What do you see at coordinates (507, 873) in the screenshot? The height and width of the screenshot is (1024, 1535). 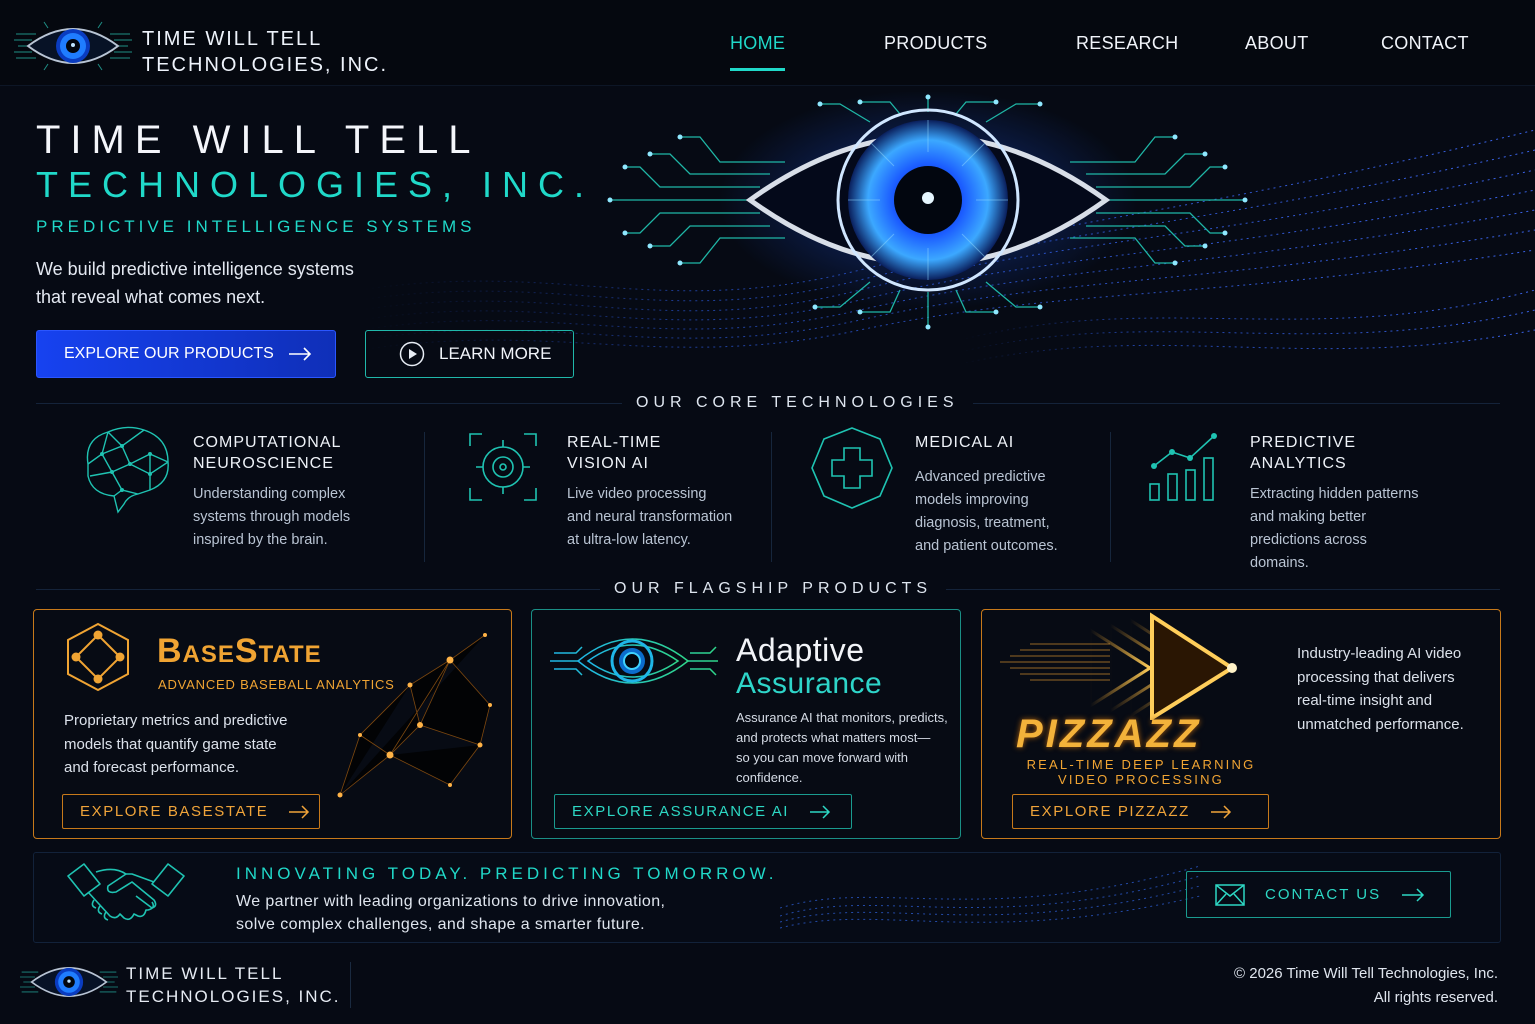 I see `band-title: INNOVATING TODAY. PREDICTING TOMORROW.` at bounding box center [507, 873].